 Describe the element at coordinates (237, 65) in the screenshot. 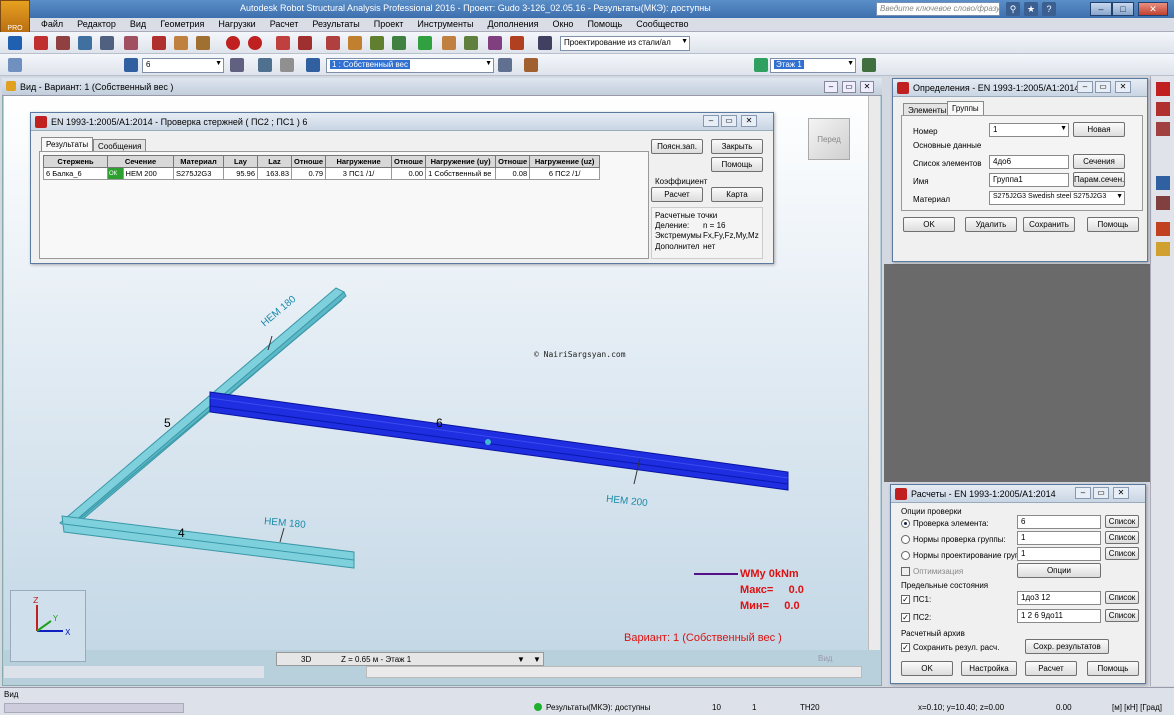

I see `filter-icon` at that location.